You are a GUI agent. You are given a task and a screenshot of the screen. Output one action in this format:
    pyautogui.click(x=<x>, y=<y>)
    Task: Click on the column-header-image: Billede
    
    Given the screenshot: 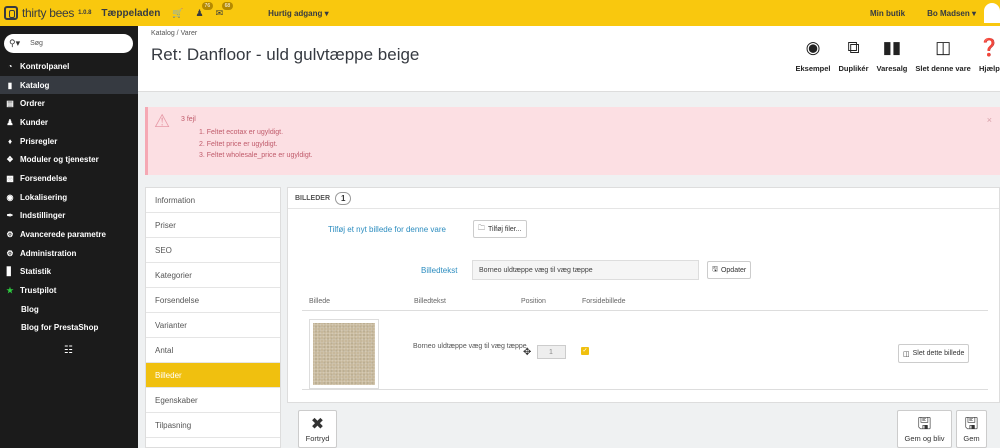 What is the action you would take?
    pyautogui.click(x=320, y=301)
    